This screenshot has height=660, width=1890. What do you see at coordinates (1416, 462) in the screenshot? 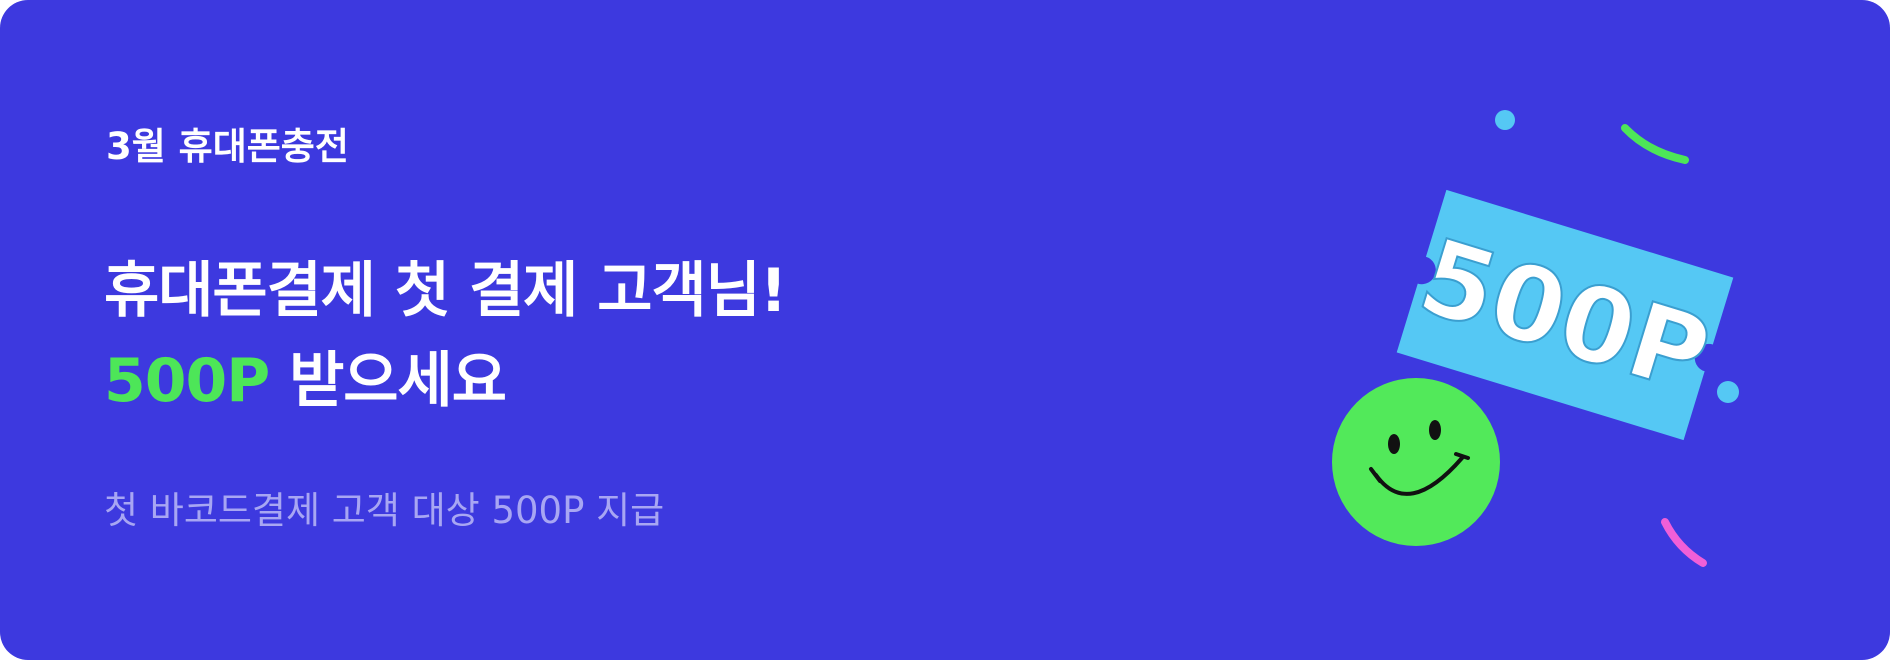
I see `smiley-face-icon` at bounding box center [1416, 462].